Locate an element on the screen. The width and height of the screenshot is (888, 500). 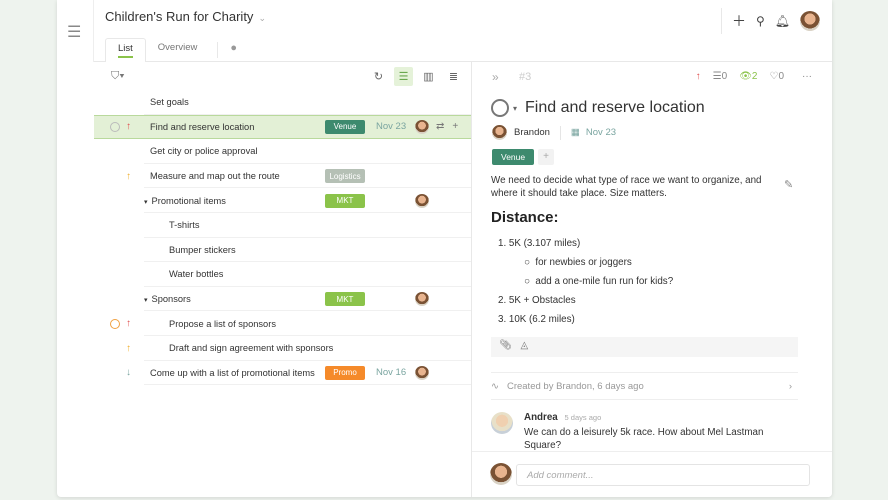
task-row: Set goals is located at coordinates (282, 102).